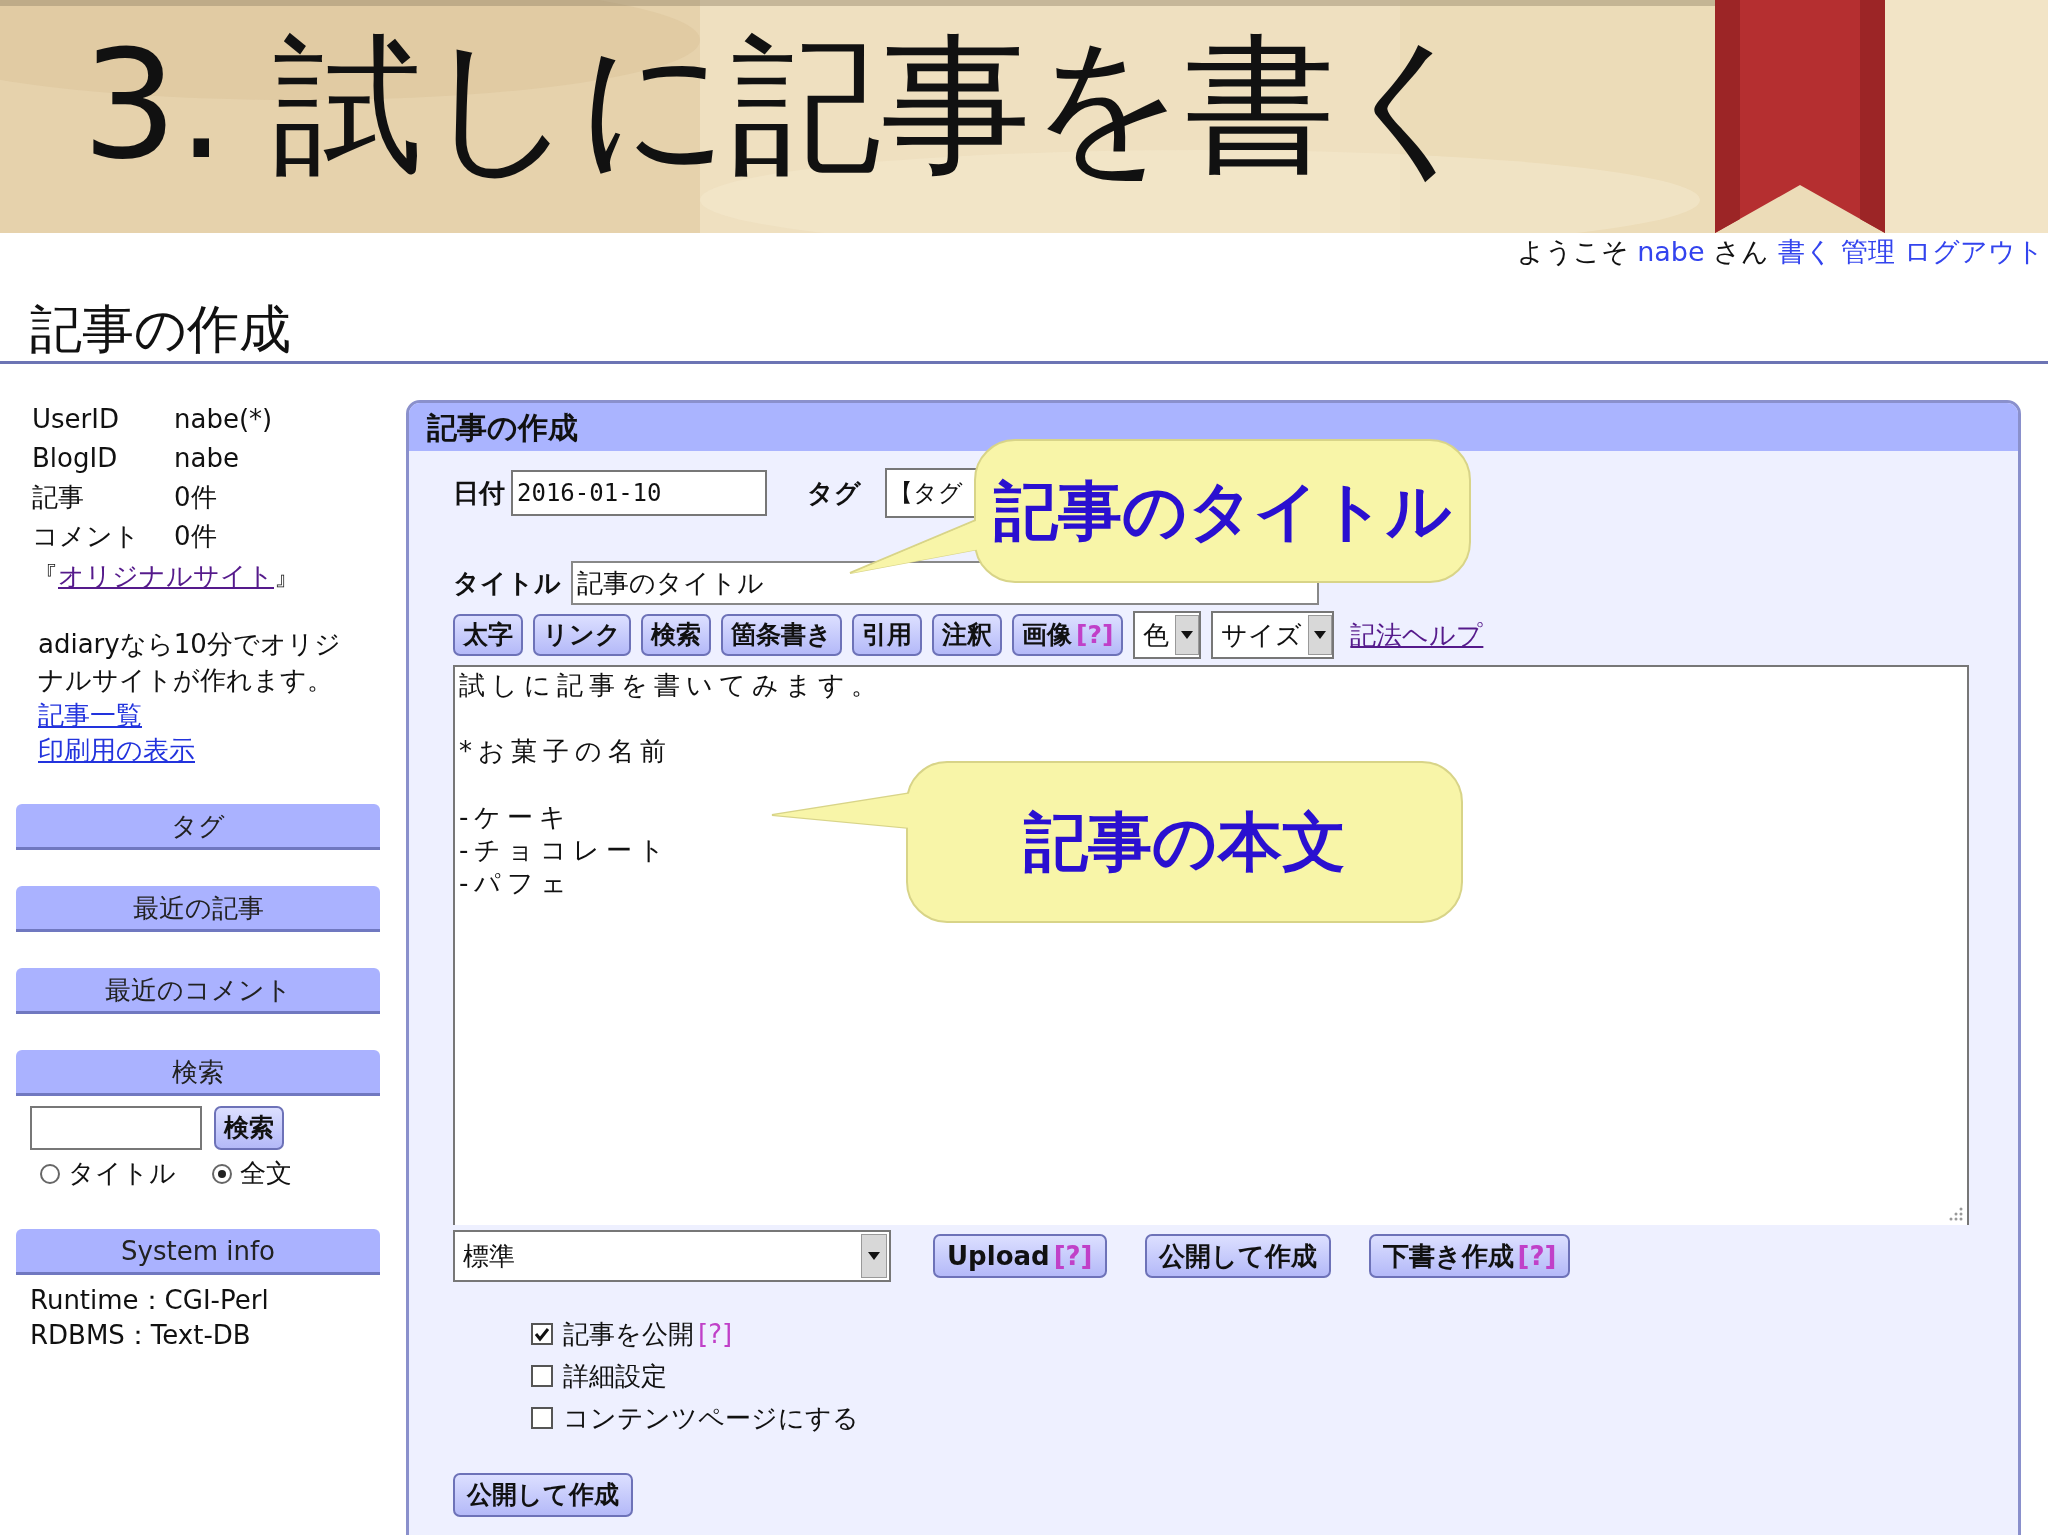 This screenshot has width=2048, height=1535. What do you see at coordinates (1955, 1213) in the screenshot?
I see `resize-grip-icon` at bounding box center [1955, 1213].